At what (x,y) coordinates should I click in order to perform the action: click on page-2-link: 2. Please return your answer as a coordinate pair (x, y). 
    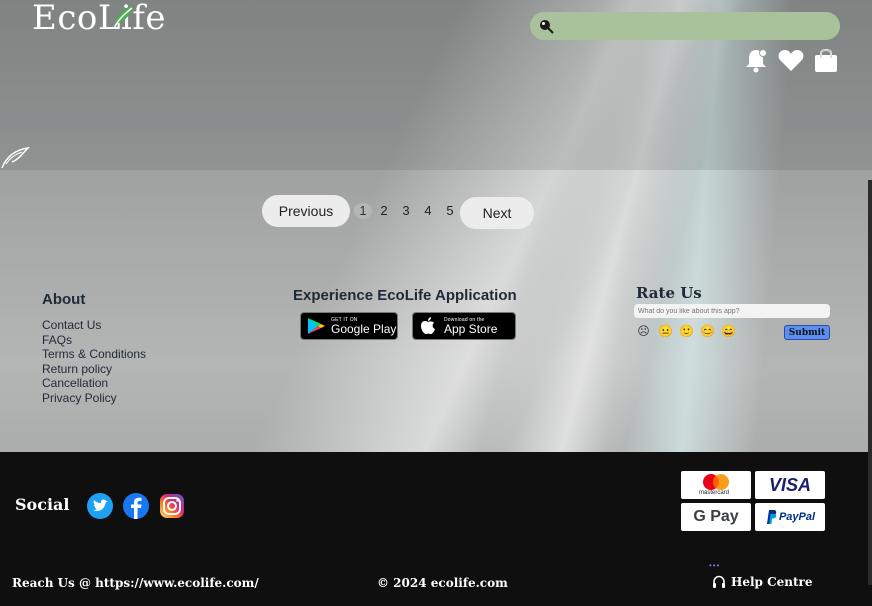
    Looking at the image, I should click on (384, 211).